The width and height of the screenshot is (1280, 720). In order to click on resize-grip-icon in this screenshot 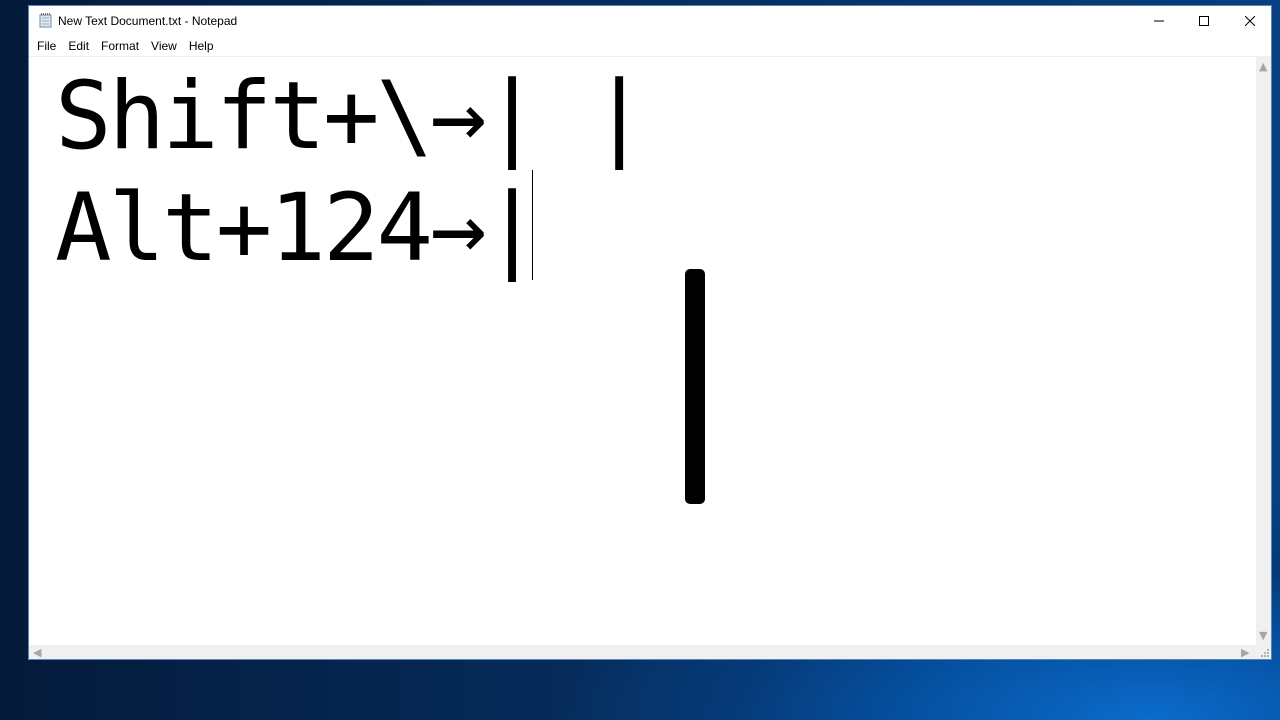, I will do `click(1265, 653)`.